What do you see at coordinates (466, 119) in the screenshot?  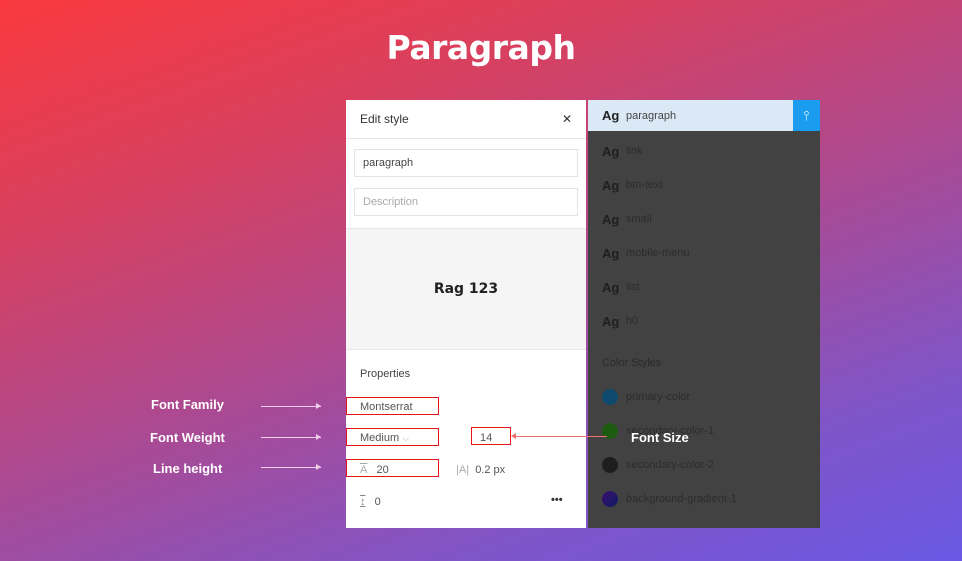 I see `panel-header: Edit style ✕` at bounding box center [466, 119].